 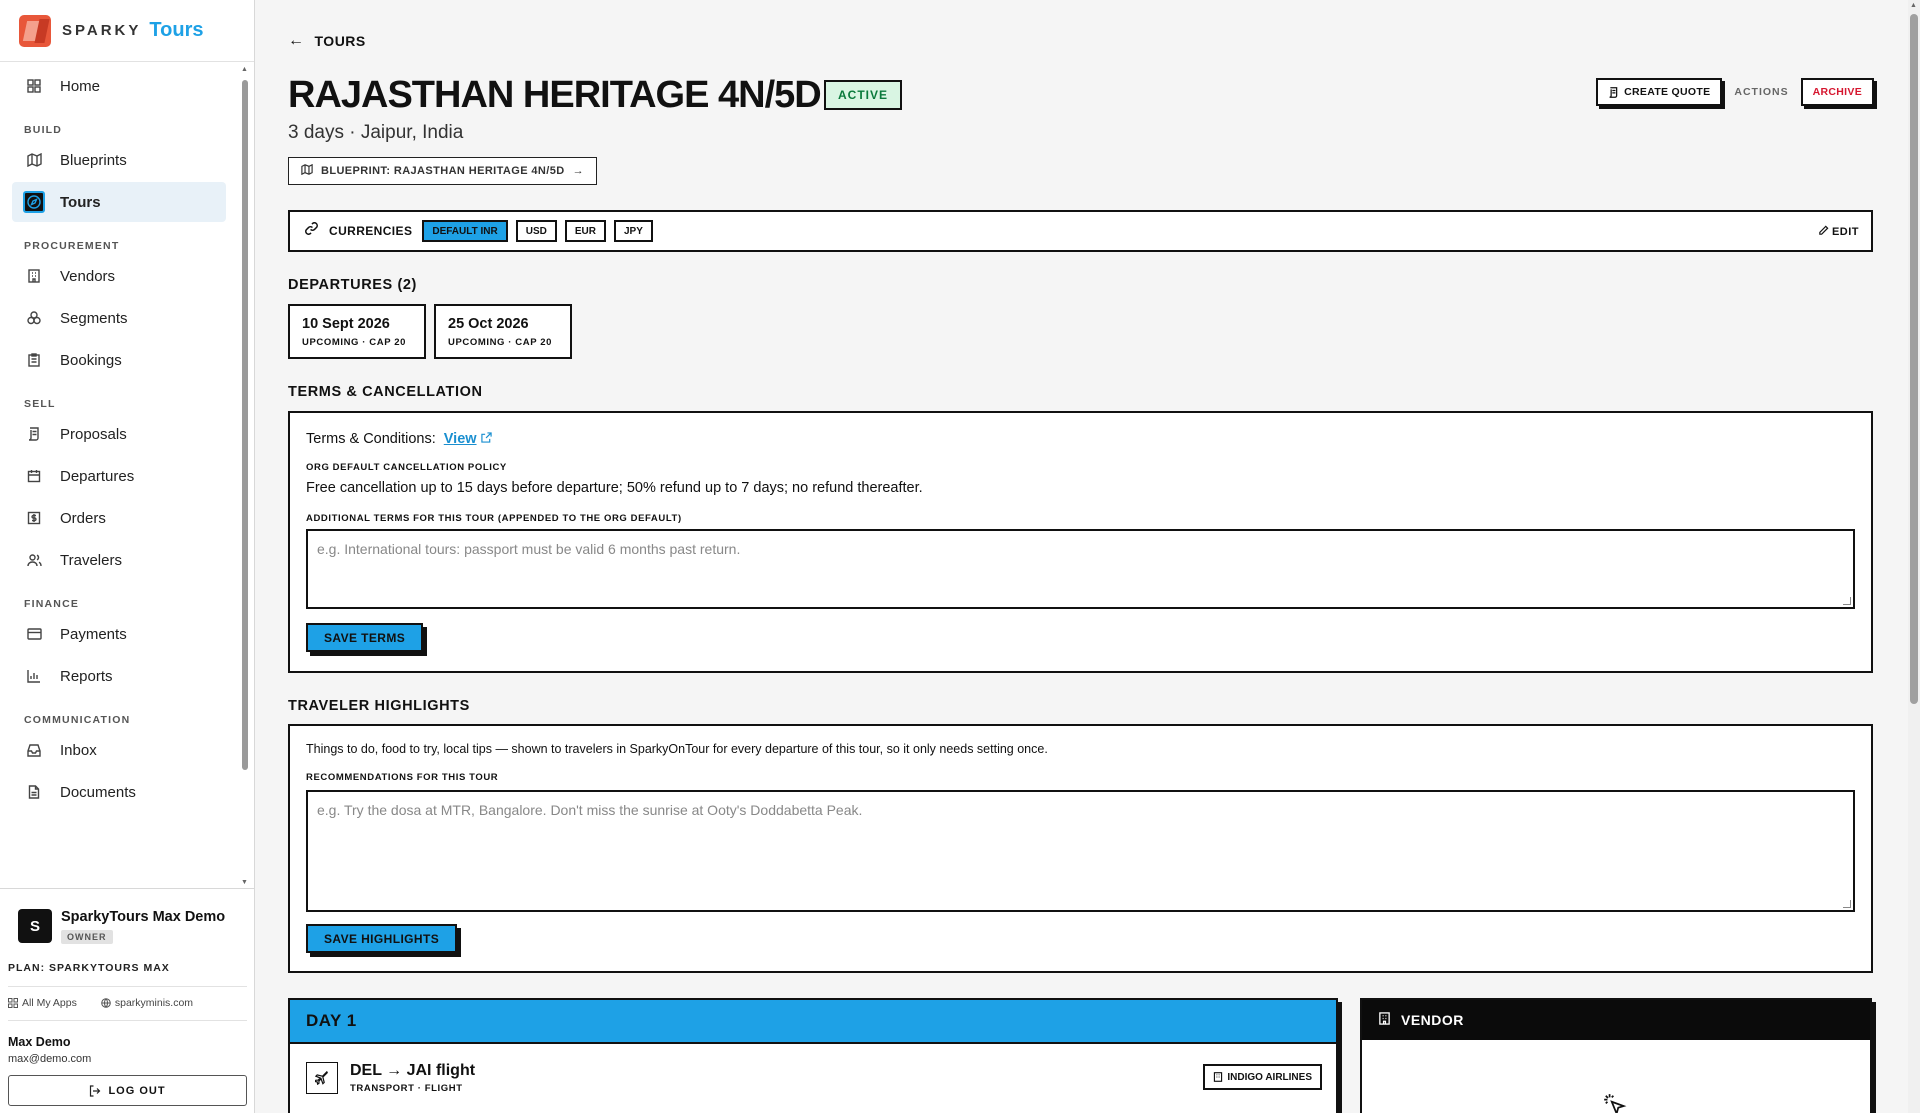 I want to click on sidebar-item-departures: Departures, so click(x=119, y=476).